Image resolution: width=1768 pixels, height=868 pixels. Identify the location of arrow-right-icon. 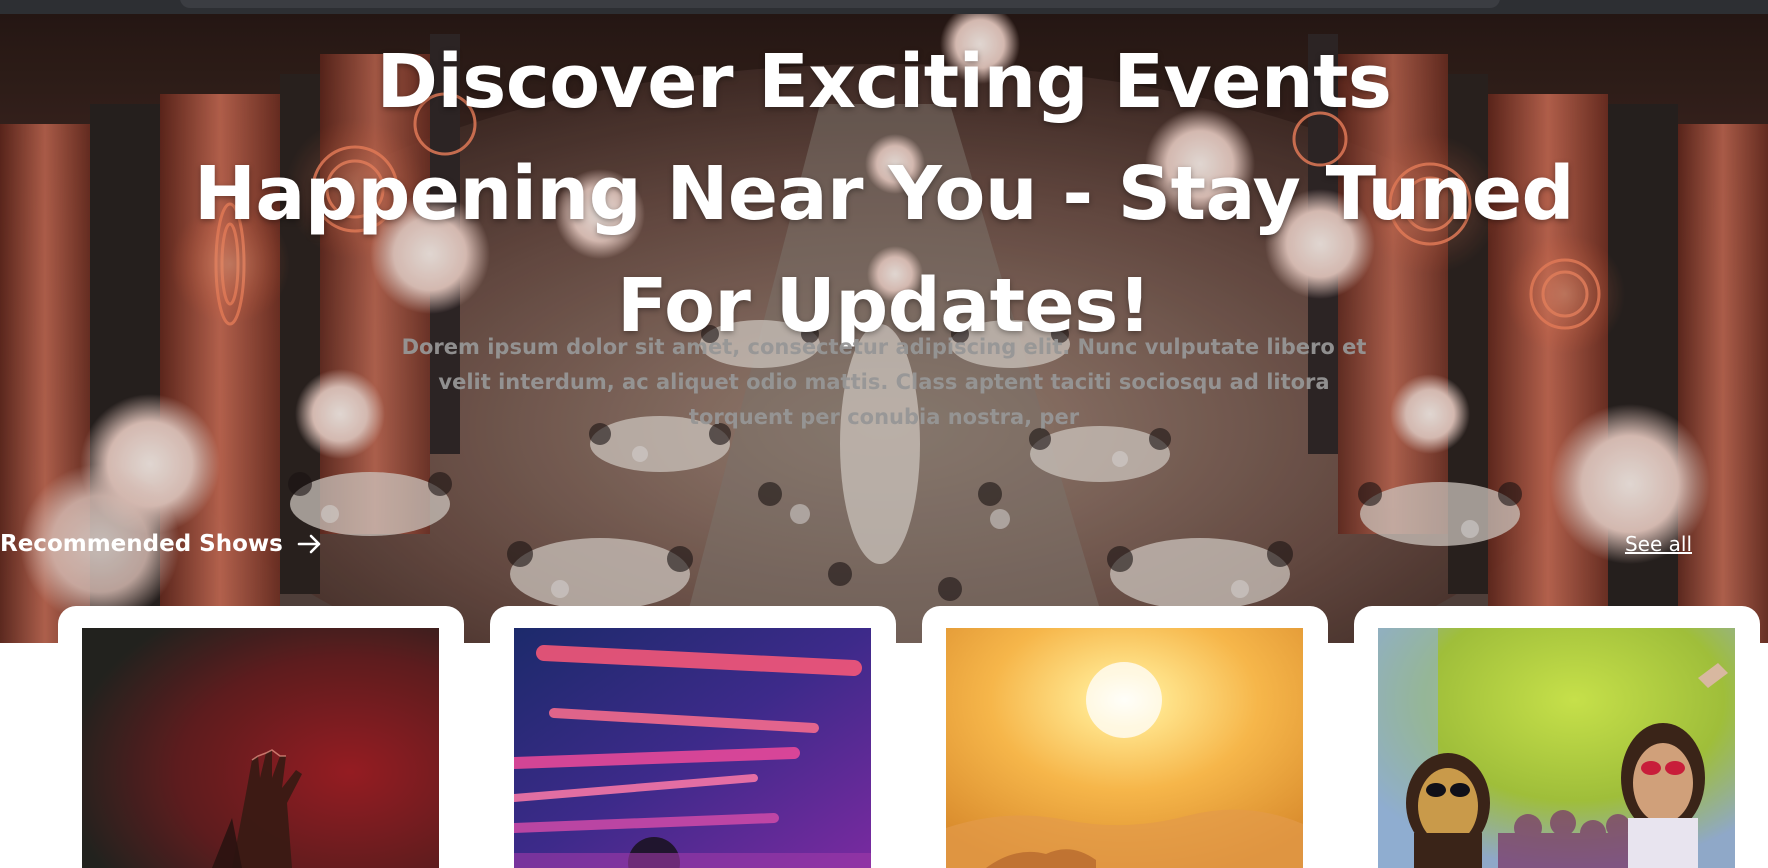
(310, 544).